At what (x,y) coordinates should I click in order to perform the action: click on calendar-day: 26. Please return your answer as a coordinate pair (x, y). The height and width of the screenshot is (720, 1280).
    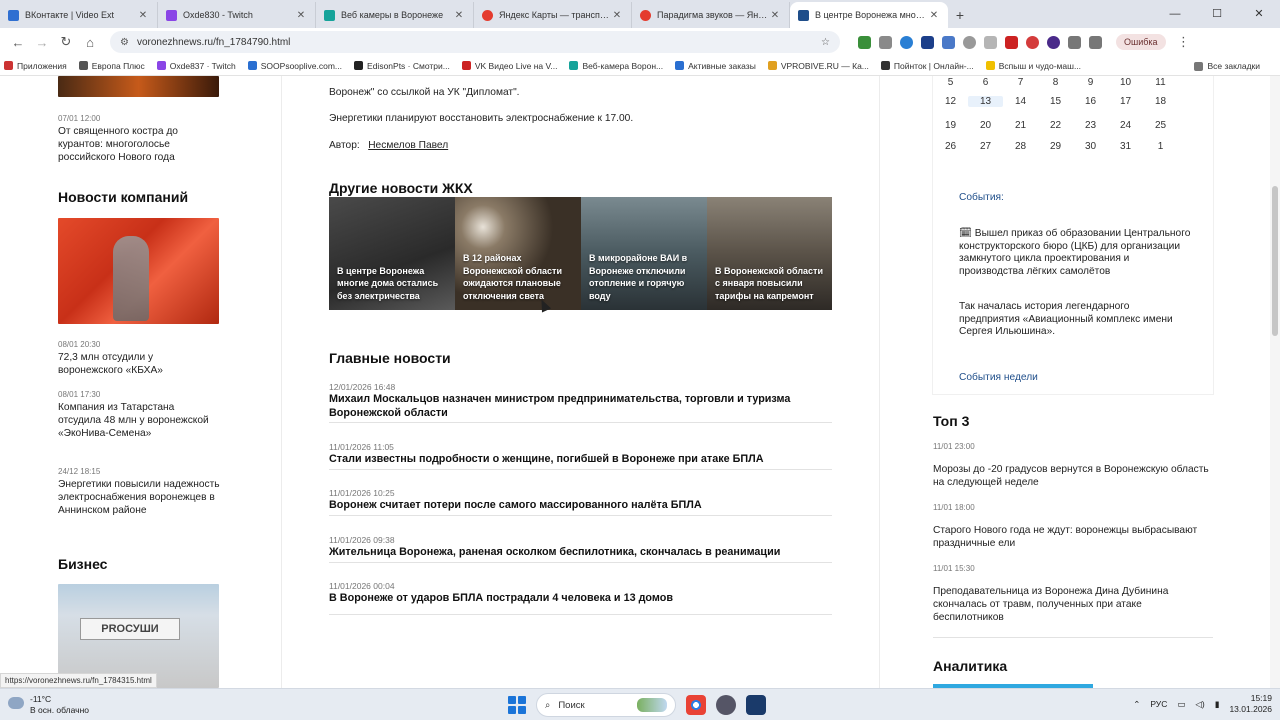
    Looking at the image, I should click on (950, 146).